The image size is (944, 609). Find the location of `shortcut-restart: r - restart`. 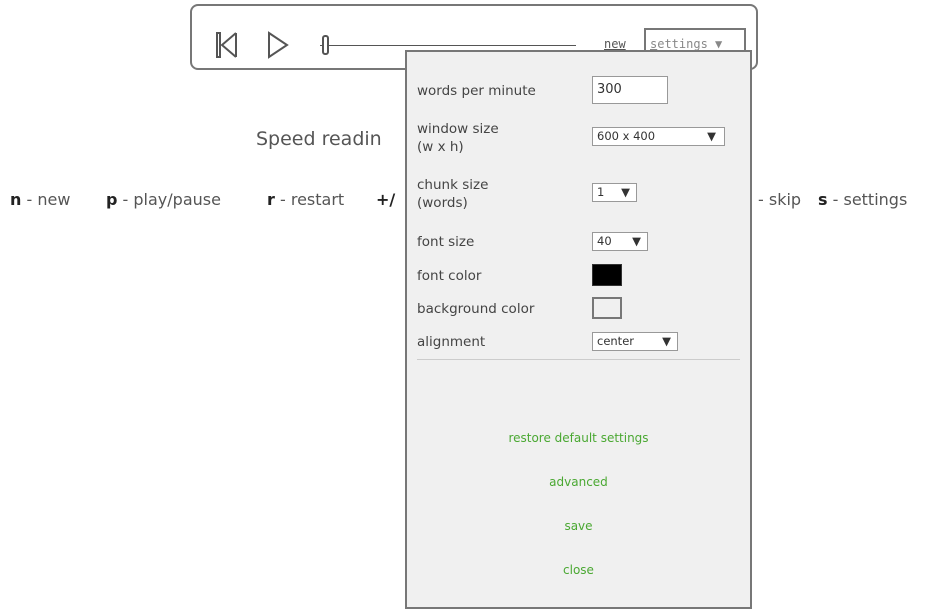

shortcut-restart: r - restart is located at coordinates (306, 199).